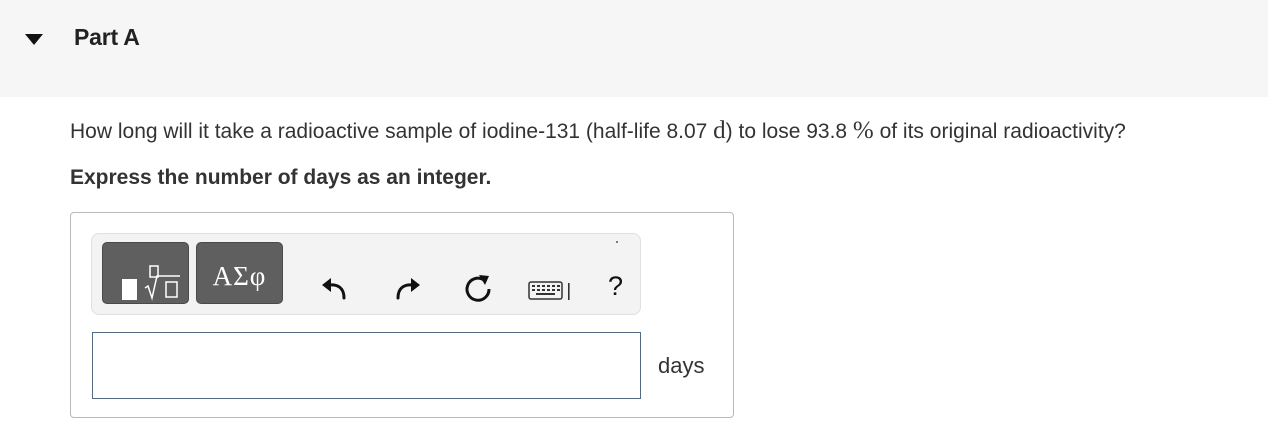  What do you see at coordinates (151, 283) in the screenshot?
I see `templates-fraction-root-icon` at bounding box center [151, 283].